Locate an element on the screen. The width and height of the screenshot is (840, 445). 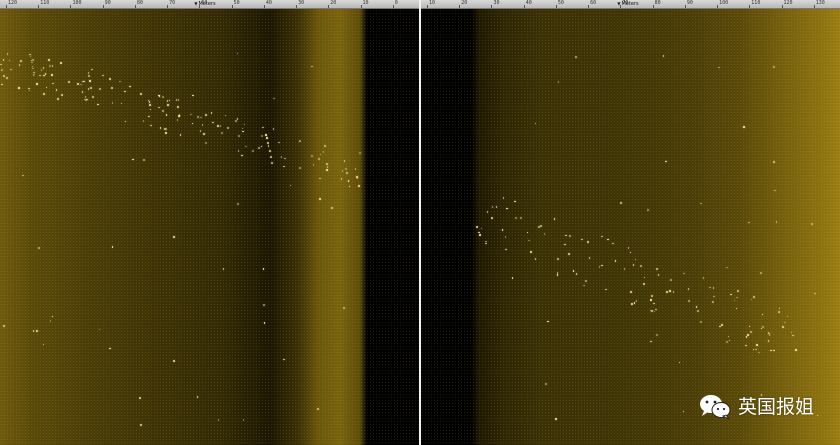
right-ruler-tick-label: 110 is located at coordinates (756, 3).